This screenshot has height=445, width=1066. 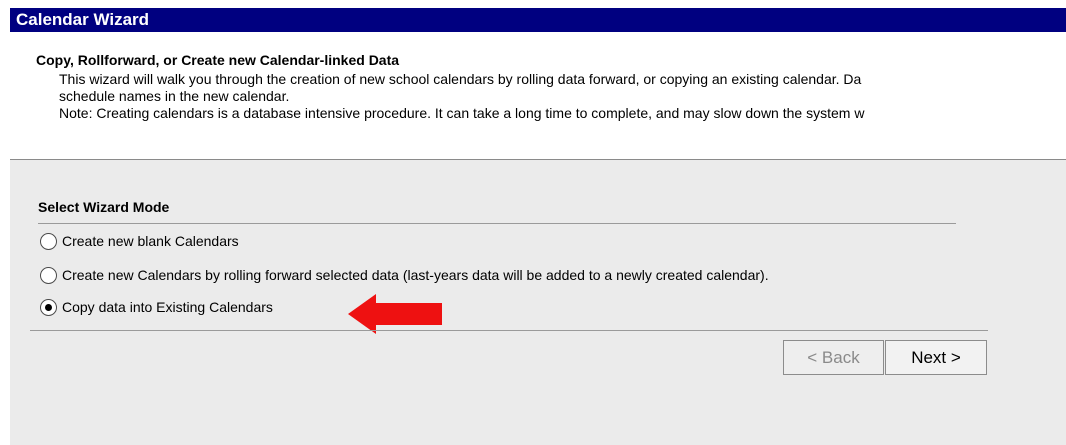 I want to click on red-arrow-icon, so click(x=395, y=314).